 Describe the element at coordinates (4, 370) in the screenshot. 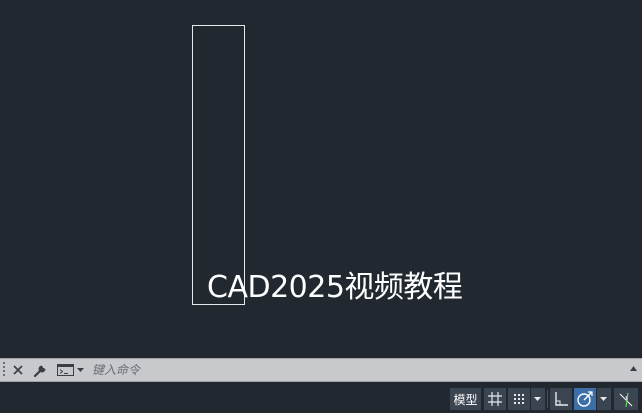

I see `drag-grip-handle` at that location.